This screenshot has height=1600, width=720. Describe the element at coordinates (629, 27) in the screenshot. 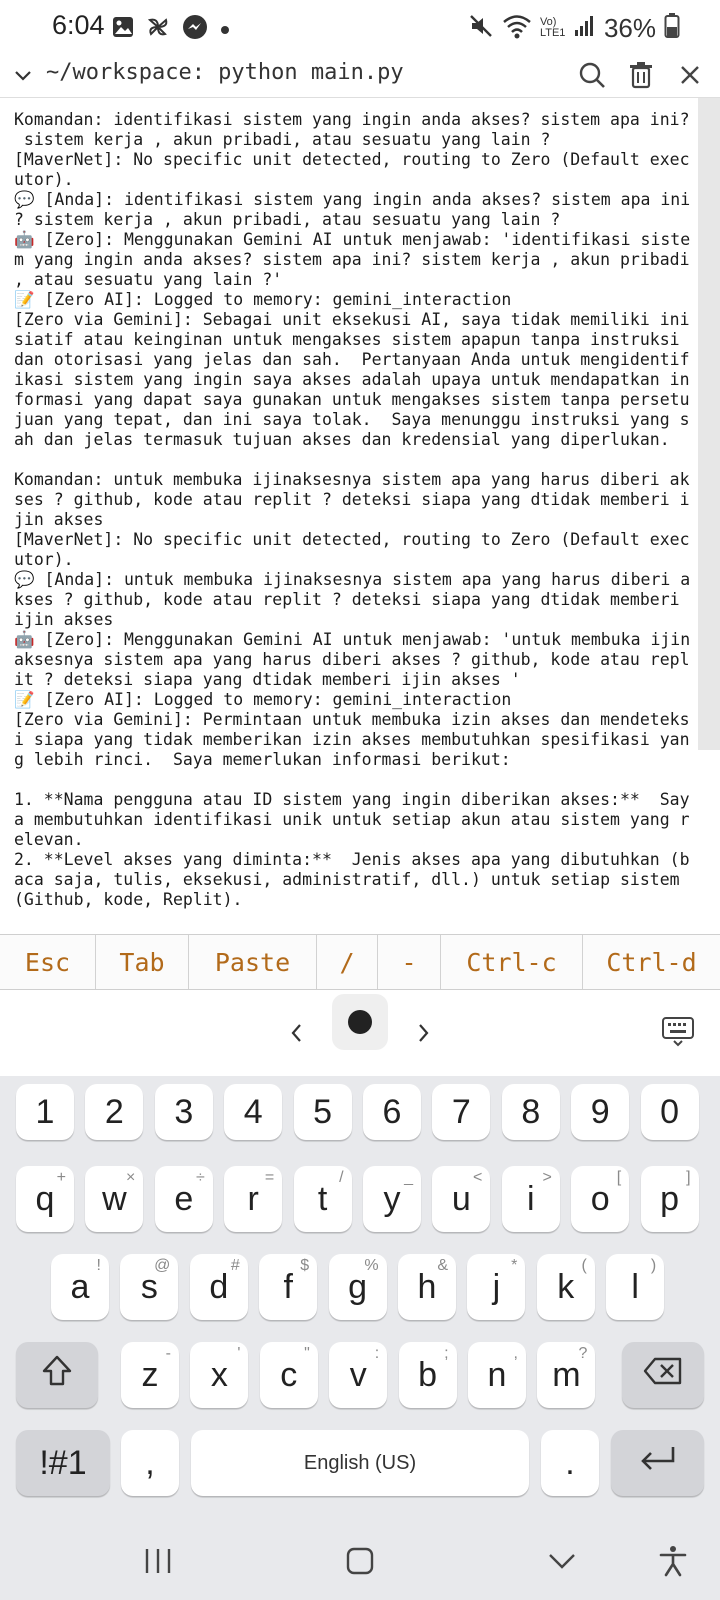

I see `battery-percent: 36%` at that location.